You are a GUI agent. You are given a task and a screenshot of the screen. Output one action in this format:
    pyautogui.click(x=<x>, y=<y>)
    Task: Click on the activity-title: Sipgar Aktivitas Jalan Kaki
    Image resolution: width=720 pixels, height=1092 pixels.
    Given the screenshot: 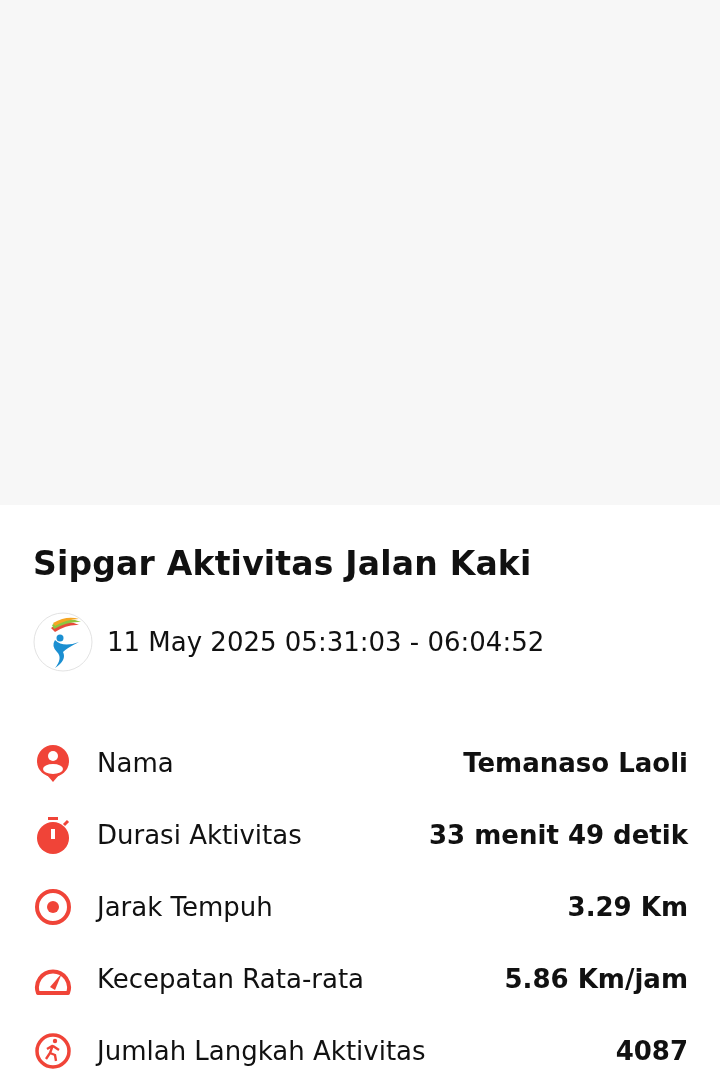 What is the action you would take?
    pyautogui.click(x=283, y=564)
    